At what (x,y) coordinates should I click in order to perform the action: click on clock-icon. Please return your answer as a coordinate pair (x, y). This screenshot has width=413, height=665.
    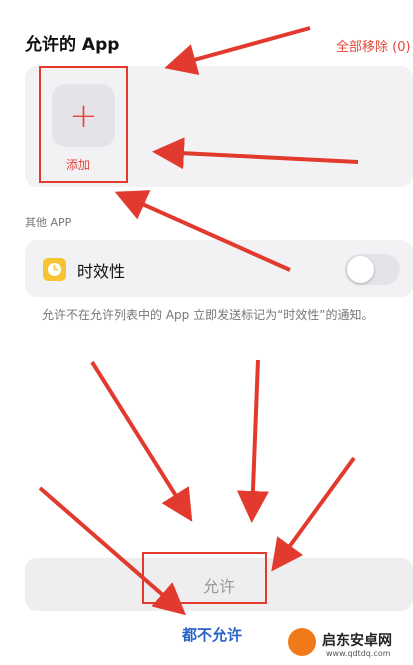
    Looking at the image, I should click on (54, 269).